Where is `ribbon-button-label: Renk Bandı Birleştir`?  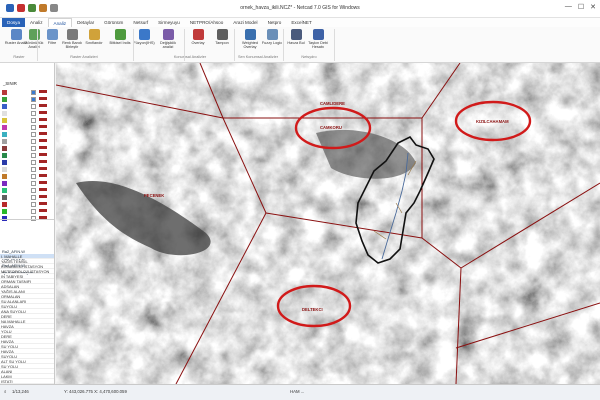
ribbon-button-label: Renk Bandı Birleştir is located at coordinates (72, 45).